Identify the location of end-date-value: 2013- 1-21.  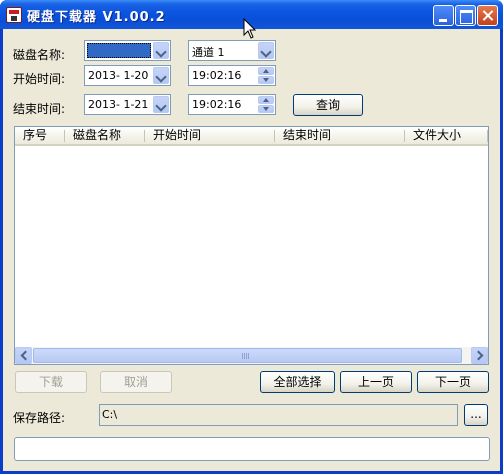
(118, 104).